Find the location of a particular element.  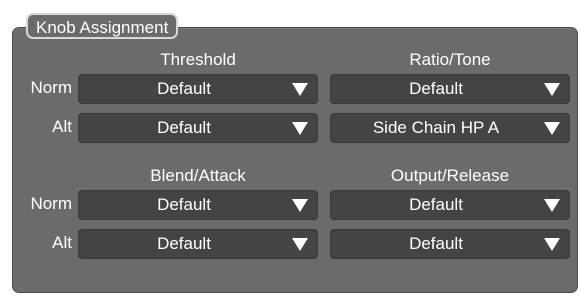

column-heading-blend-attack: Blend/Attack is located at coordinates (198, 175).